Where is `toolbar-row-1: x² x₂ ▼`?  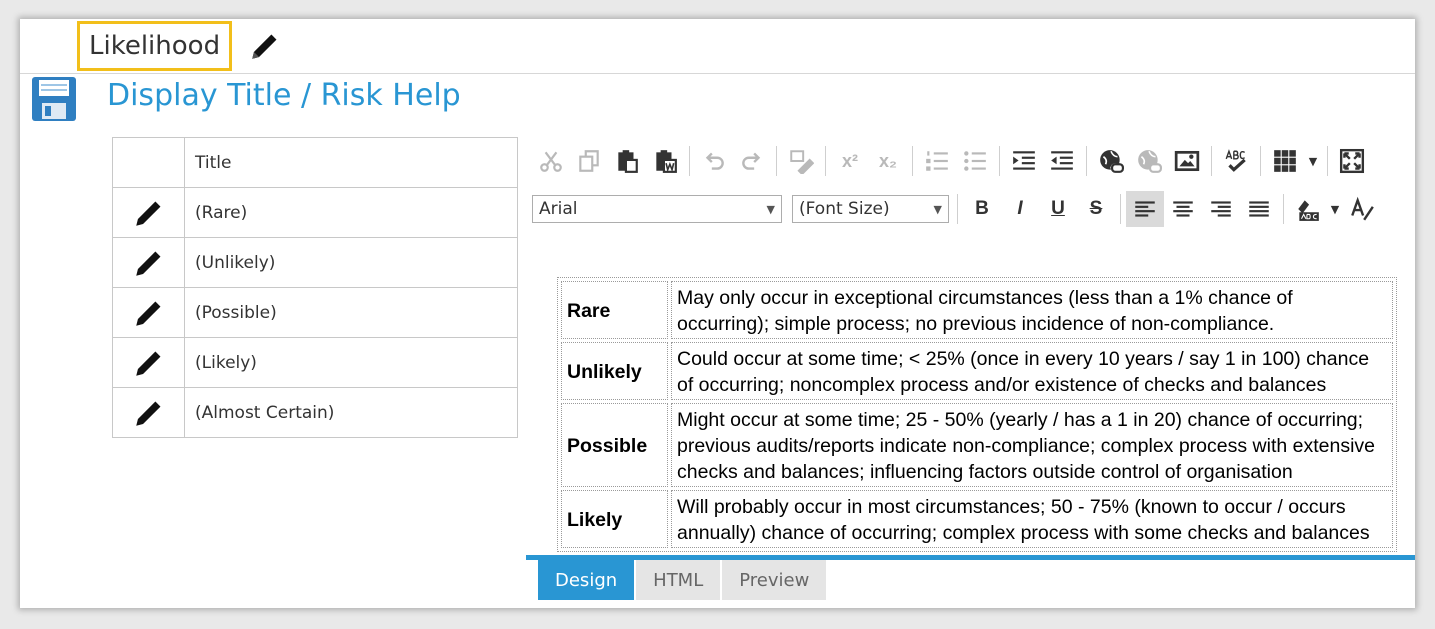 toolbar-row-1: x² x₂ ▼ is located at coordinates (951, 161).